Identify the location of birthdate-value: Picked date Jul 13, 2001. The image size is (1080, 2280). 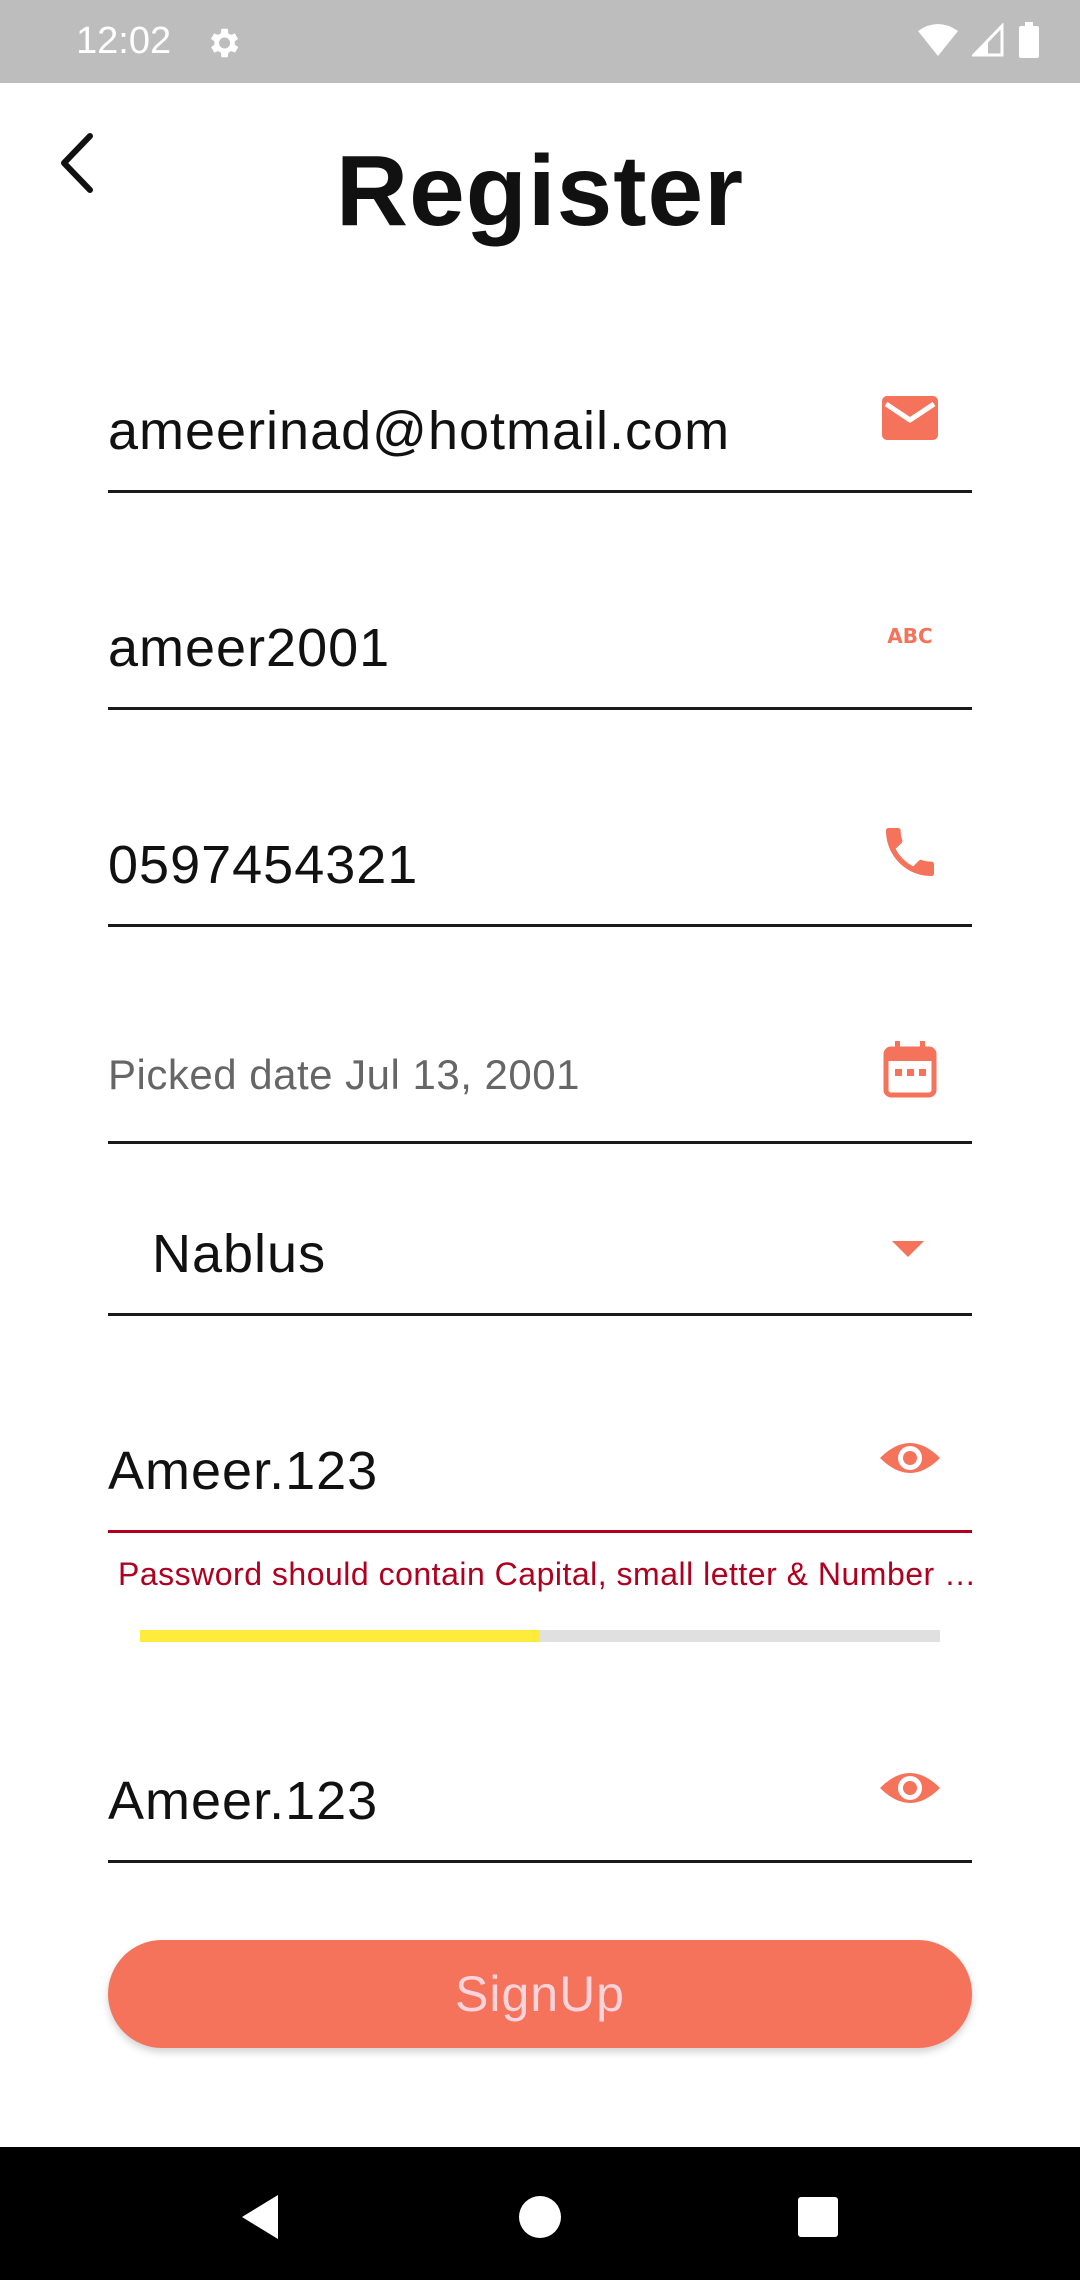
(344, 1074).